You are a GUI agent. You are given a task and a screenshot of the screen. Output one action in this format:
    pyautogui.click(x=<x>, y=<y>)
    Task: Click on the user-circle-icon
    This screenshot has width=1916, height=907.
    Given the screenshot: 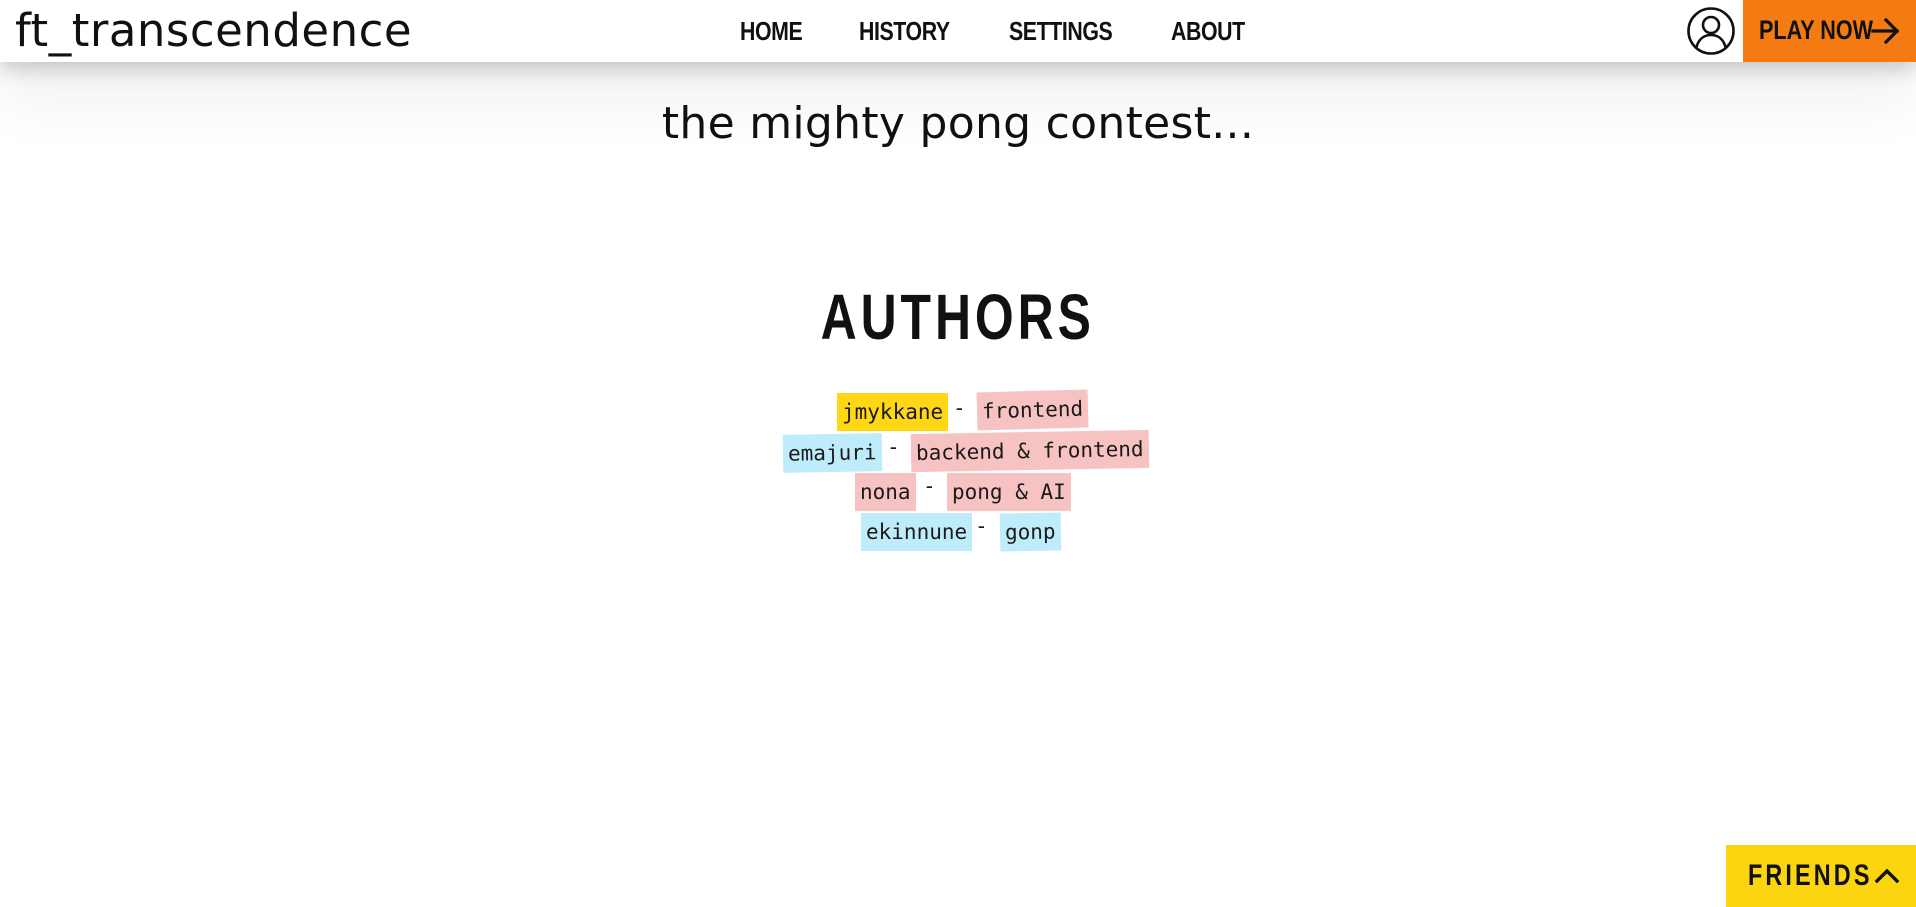 What is the action you would take?
    pyautogui.click(x=1711, y=31)
    